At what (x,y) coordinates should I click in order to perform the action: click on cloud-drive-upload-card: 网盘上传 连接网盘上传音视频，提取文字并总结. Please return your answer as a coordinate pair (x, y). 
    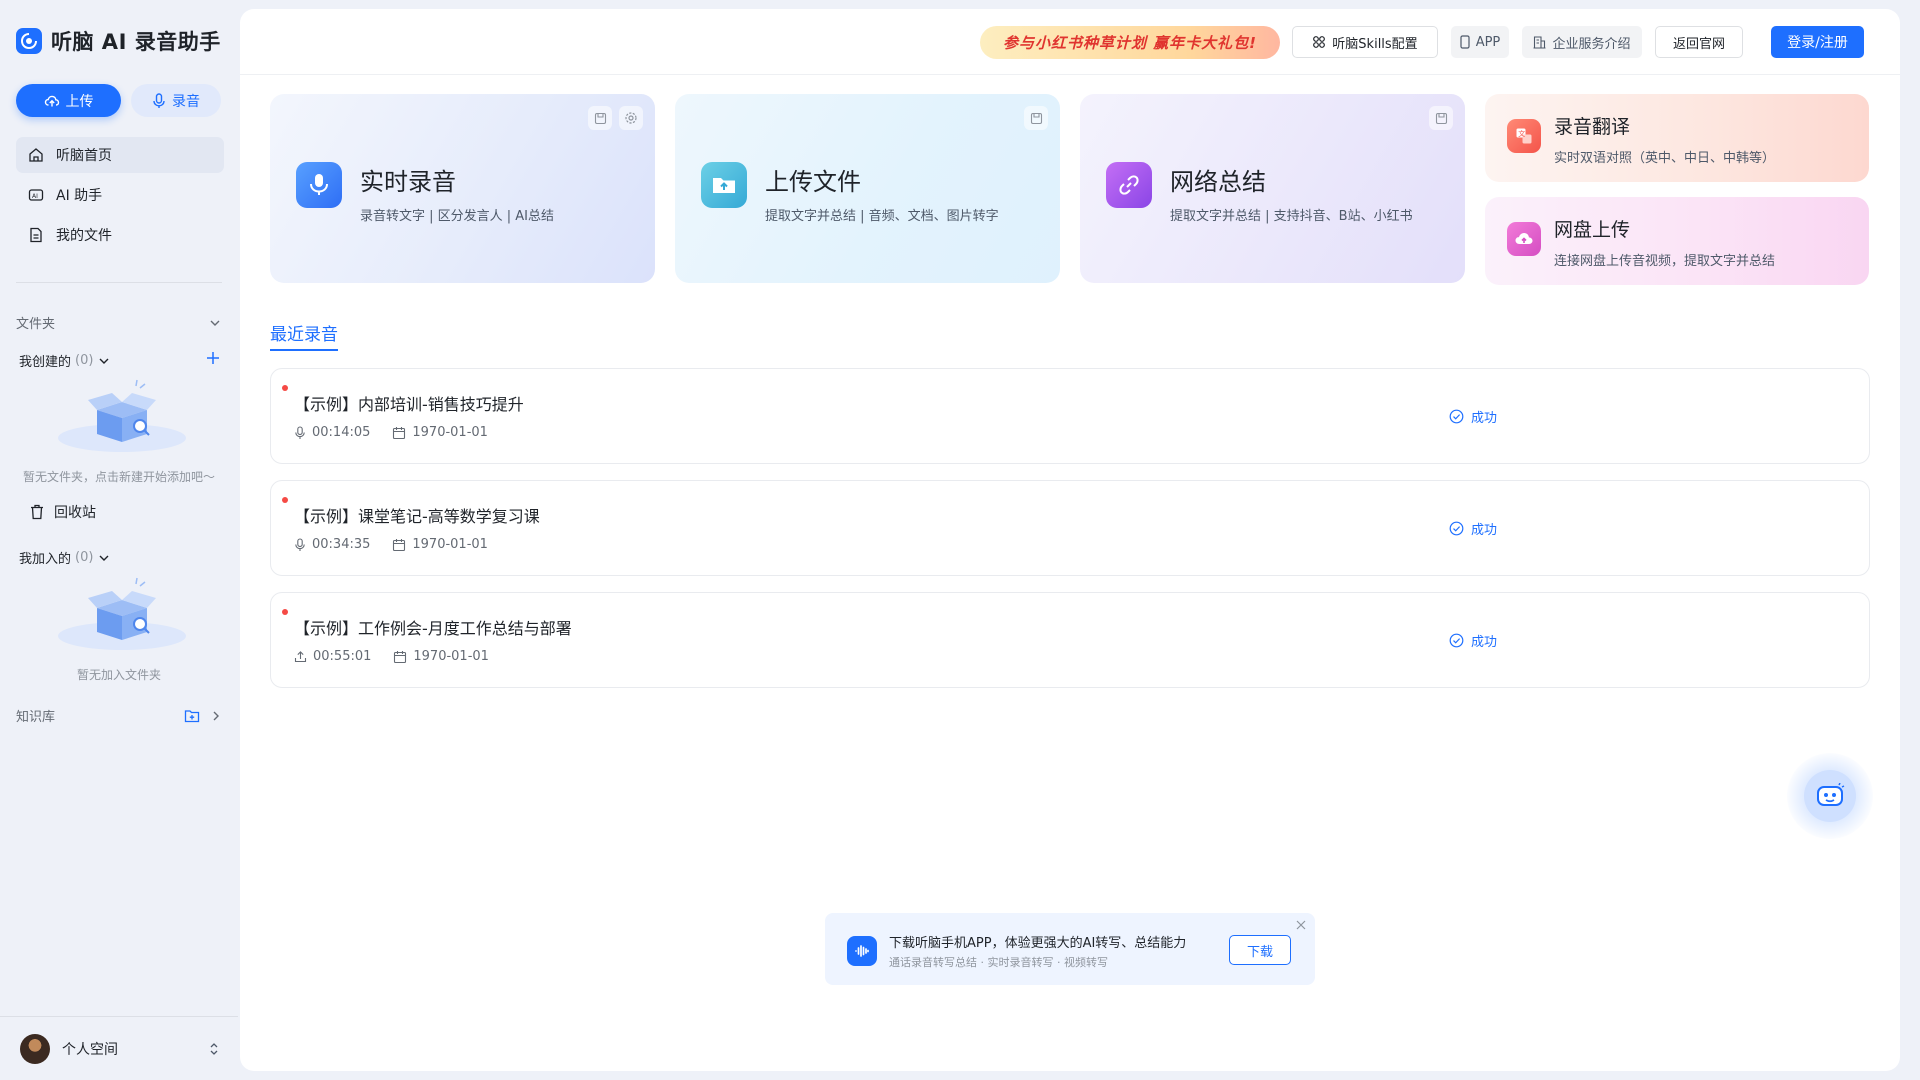
    Looking at the image, I should click on (1677, 241).